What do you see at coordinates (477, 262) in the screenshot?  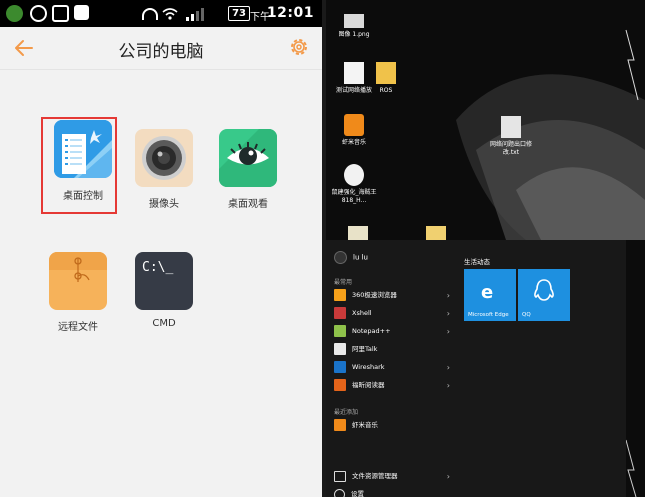 I see `tiles-group-title: 生活动态` at bounding box center [477, 262].